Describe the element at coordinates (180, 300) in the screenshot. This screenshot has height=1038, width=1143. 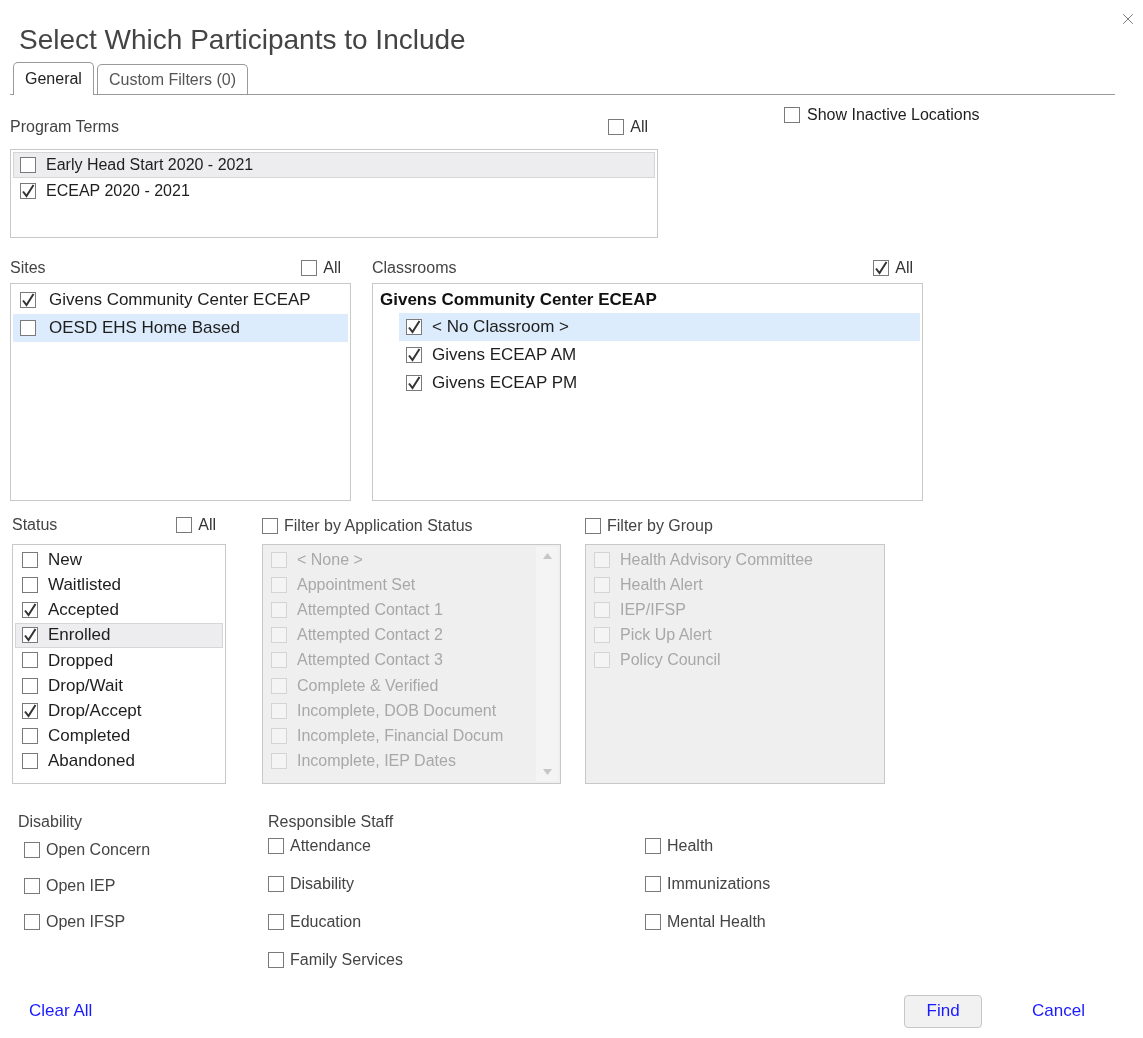
I see `checkbox-option: Givens Community Center ECEAP` at that location.